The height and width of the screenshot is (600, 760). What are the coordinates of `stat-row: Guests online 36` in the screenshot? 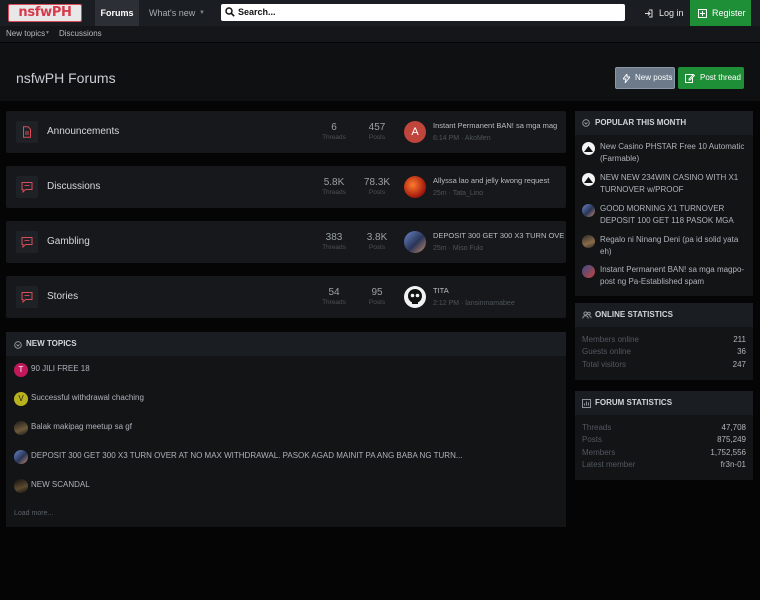 It's located at (664, 353).